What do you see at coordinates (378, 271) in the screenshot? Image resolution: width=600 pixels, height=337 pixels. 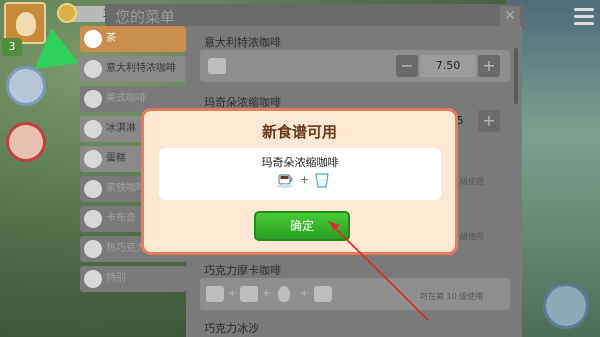 I see `red-arrow-annotation` at bounding box center [378, 271].